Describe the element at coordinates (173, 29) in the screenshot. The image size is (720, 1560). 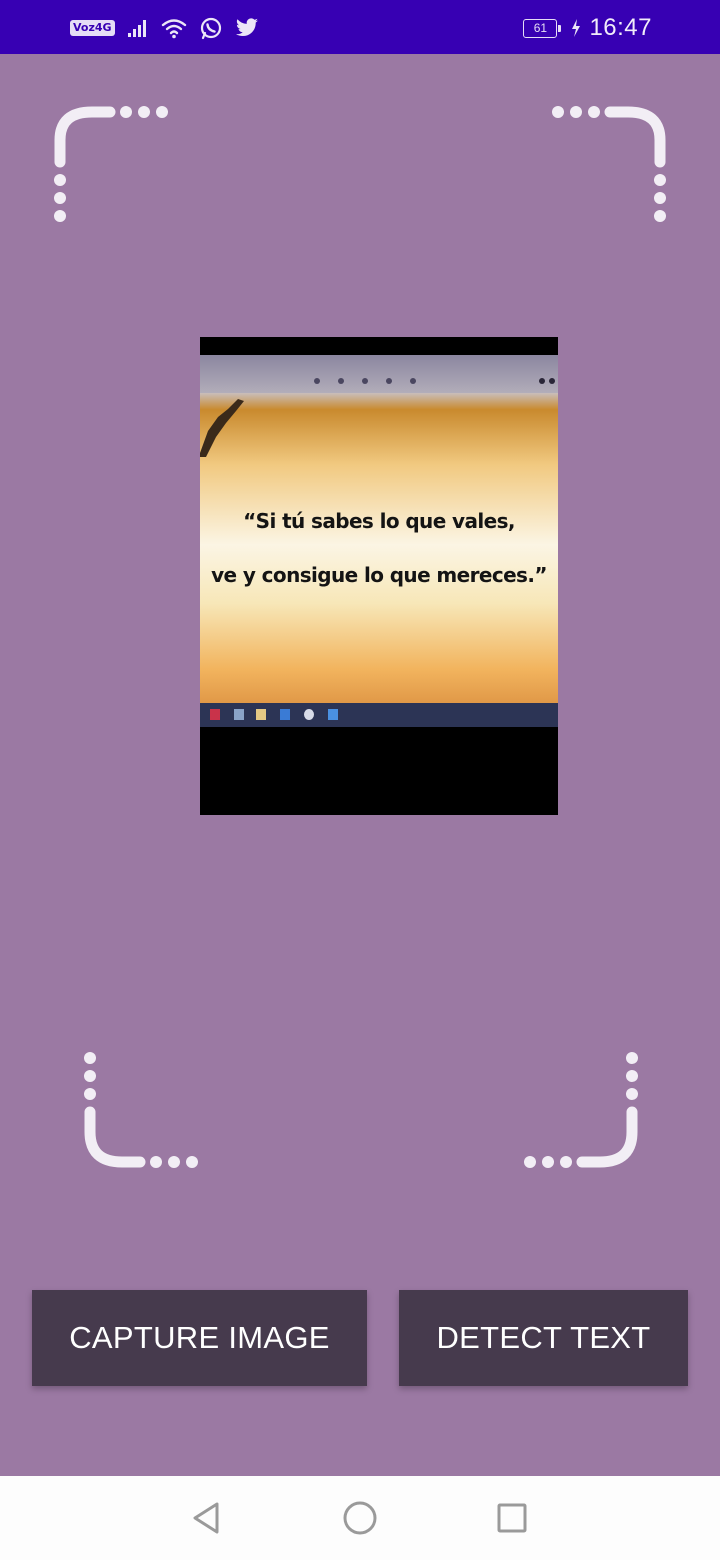
I see `wifi-icon` at that location.